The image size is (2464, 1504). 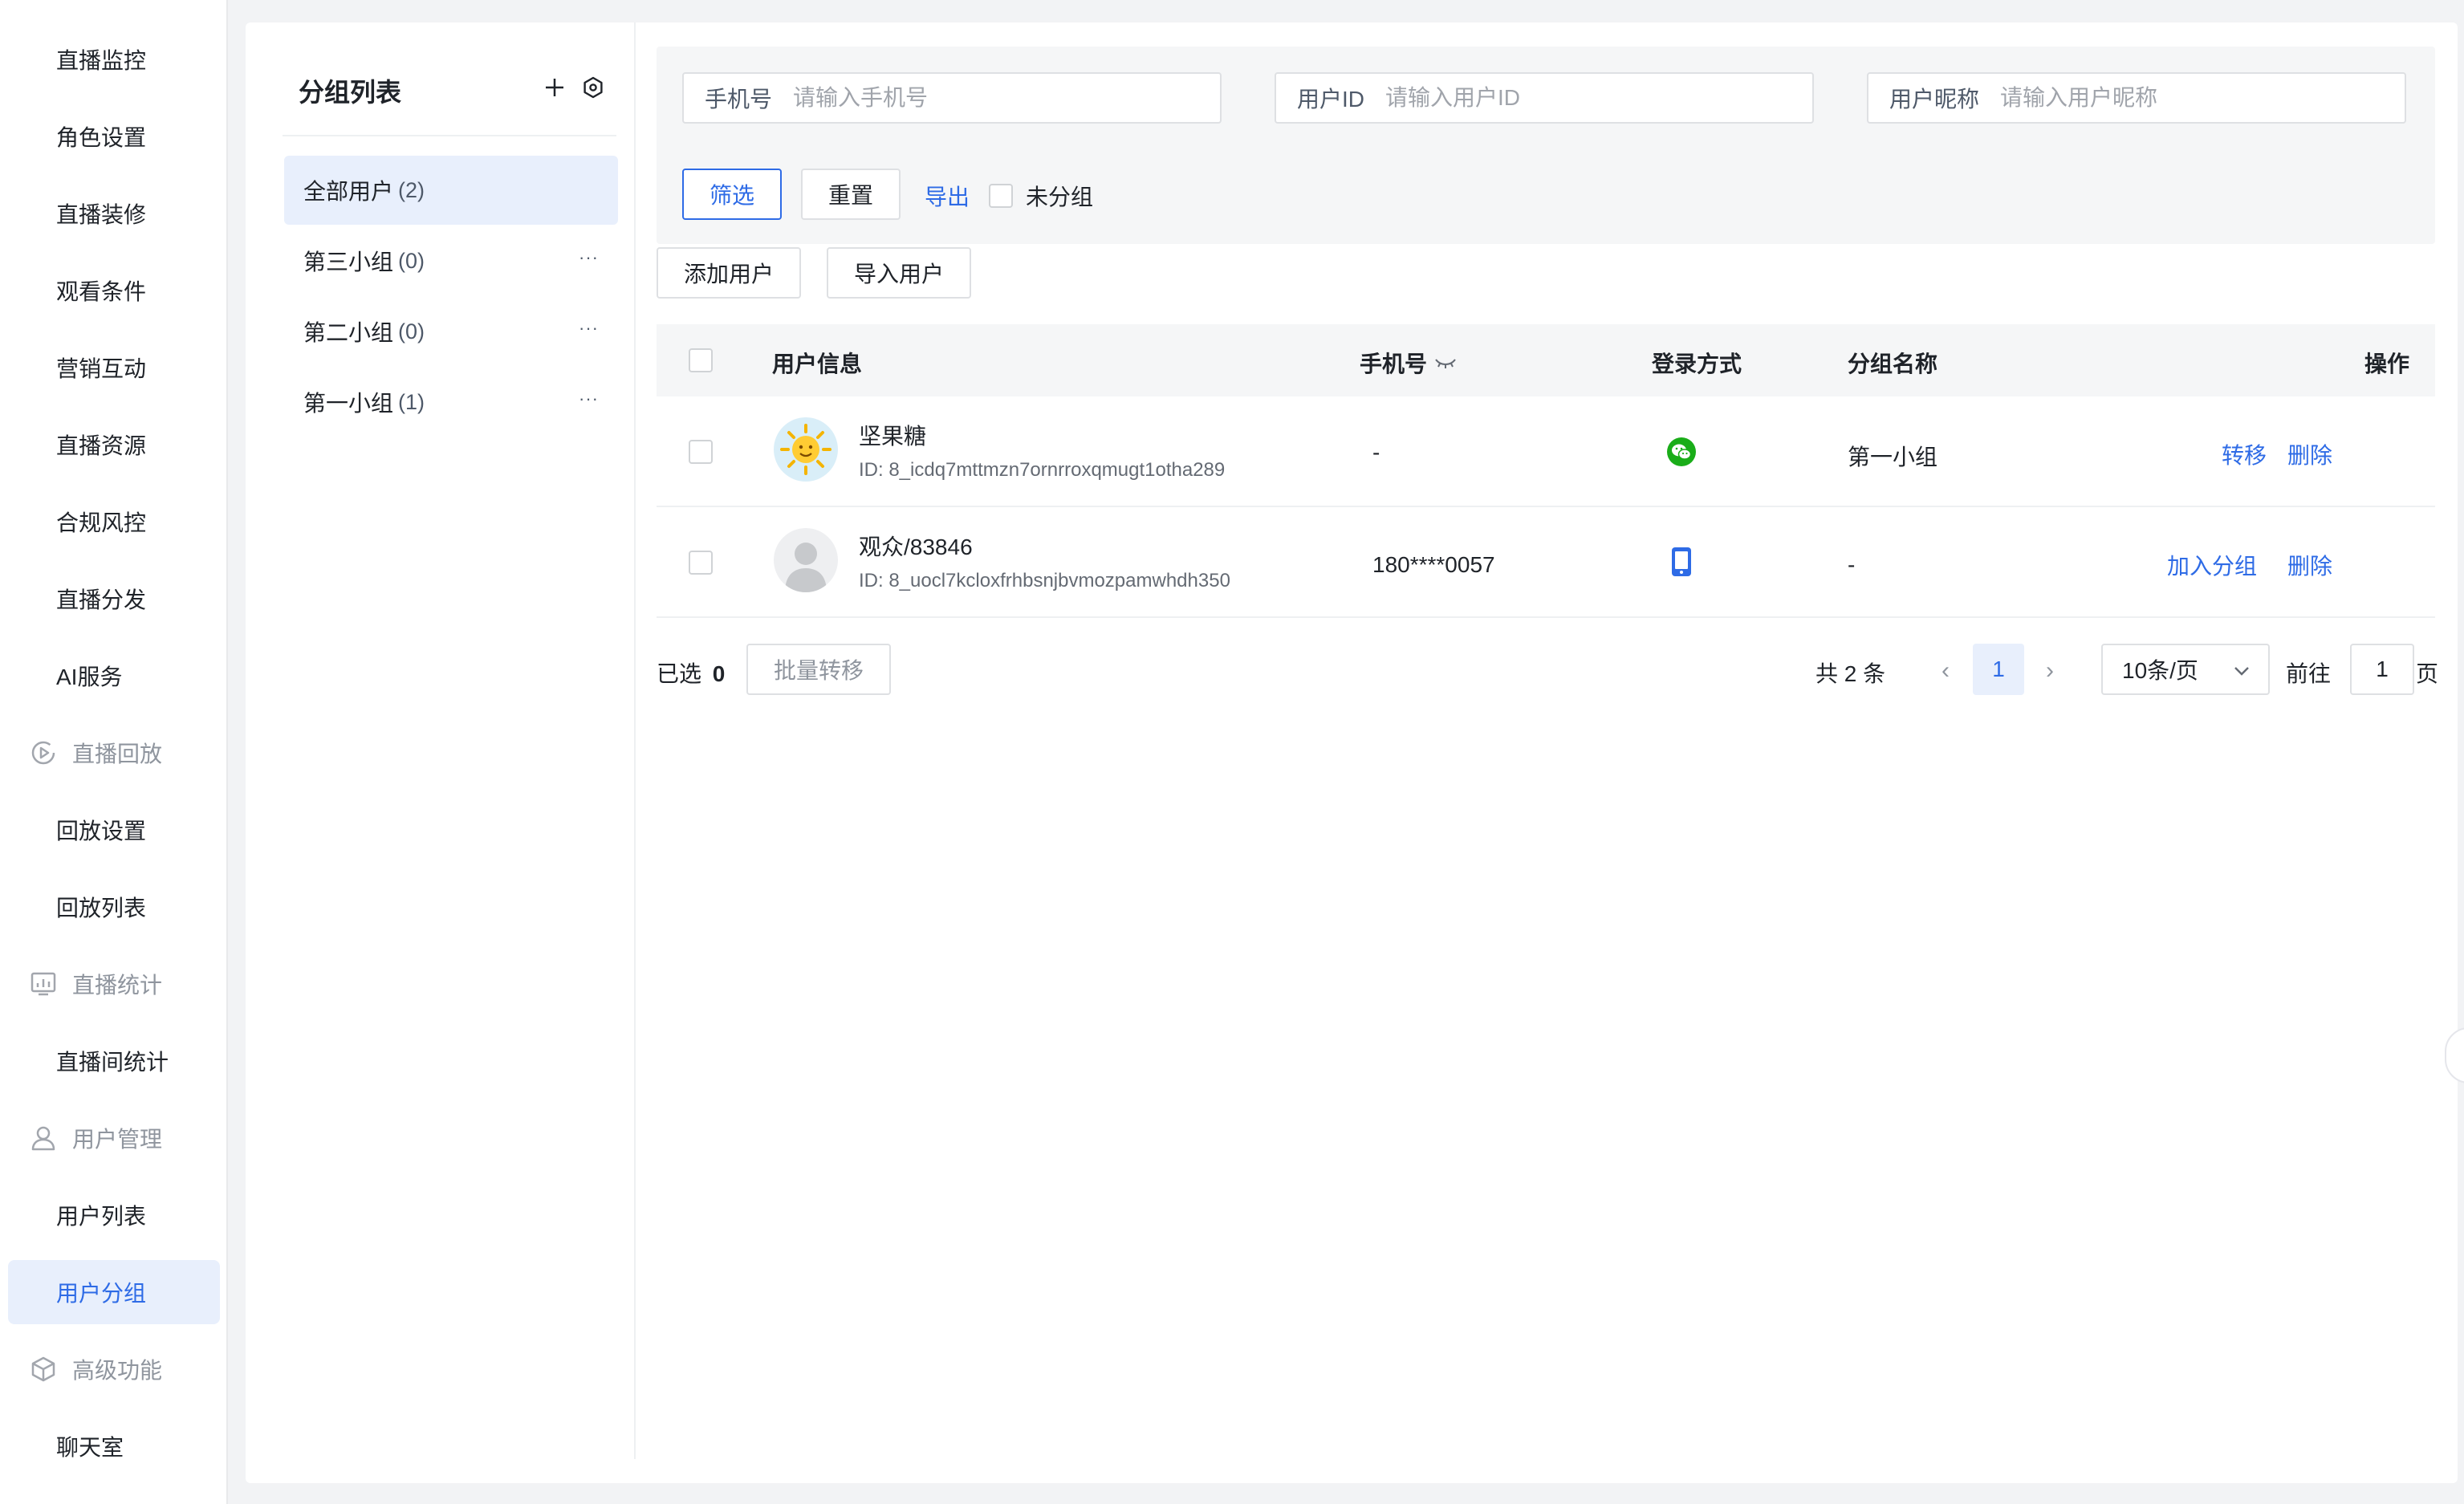 I want to click on sidebar-item-label: AI服务, so click(x=90, y=677).